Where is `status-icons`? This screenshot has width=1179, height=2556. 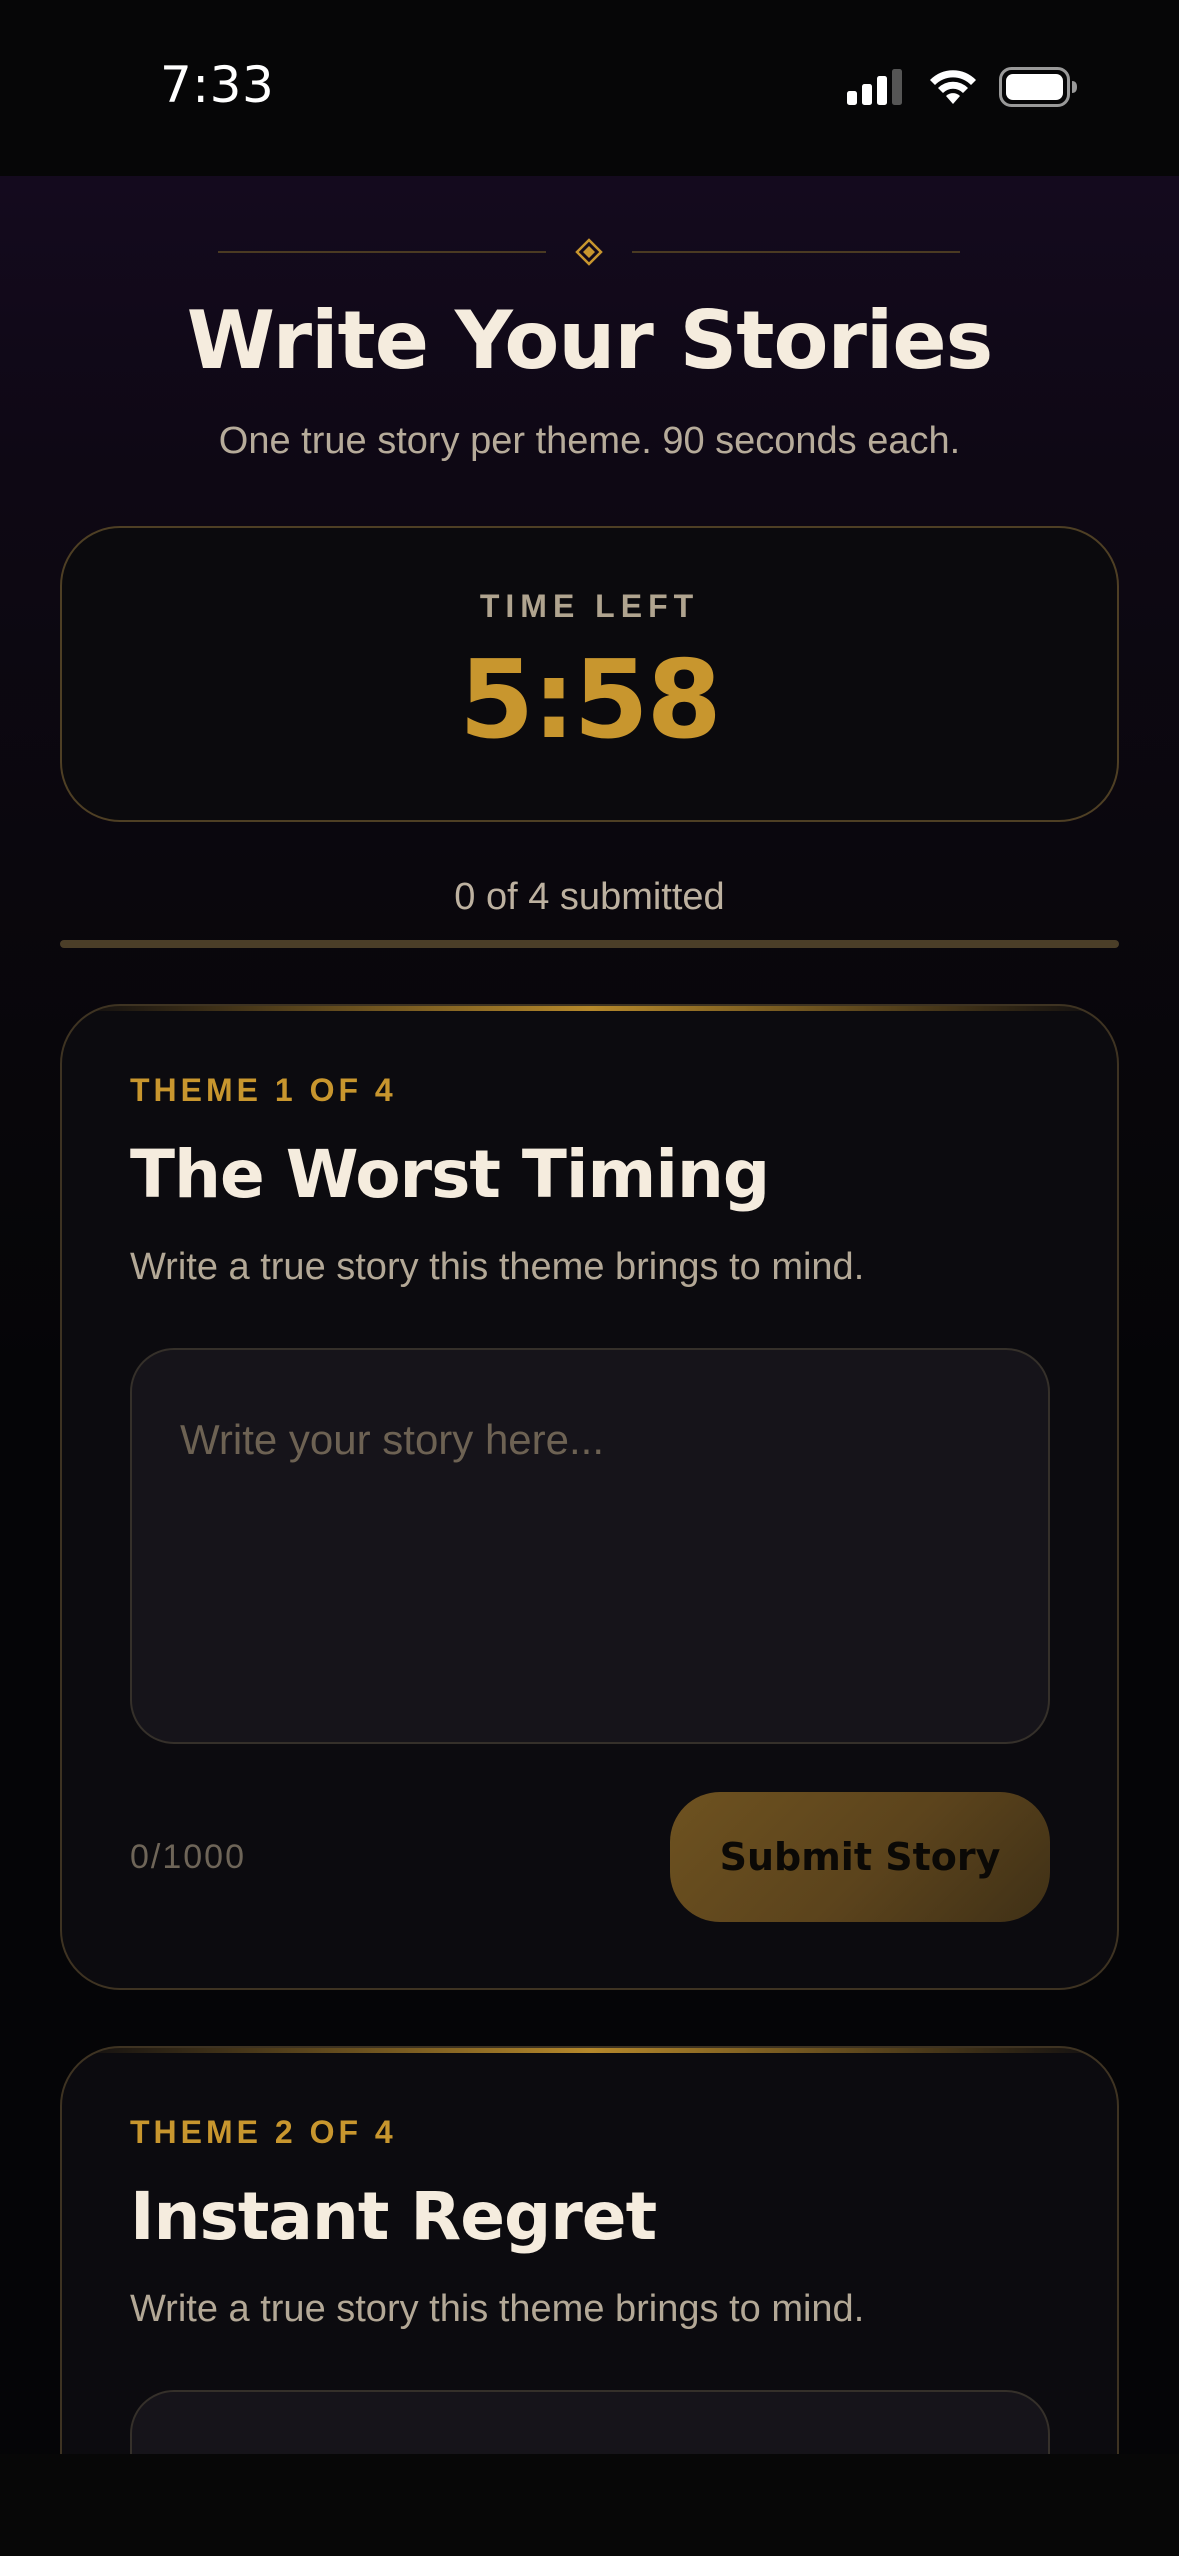 status-icons is located at coordinates (963, 87).